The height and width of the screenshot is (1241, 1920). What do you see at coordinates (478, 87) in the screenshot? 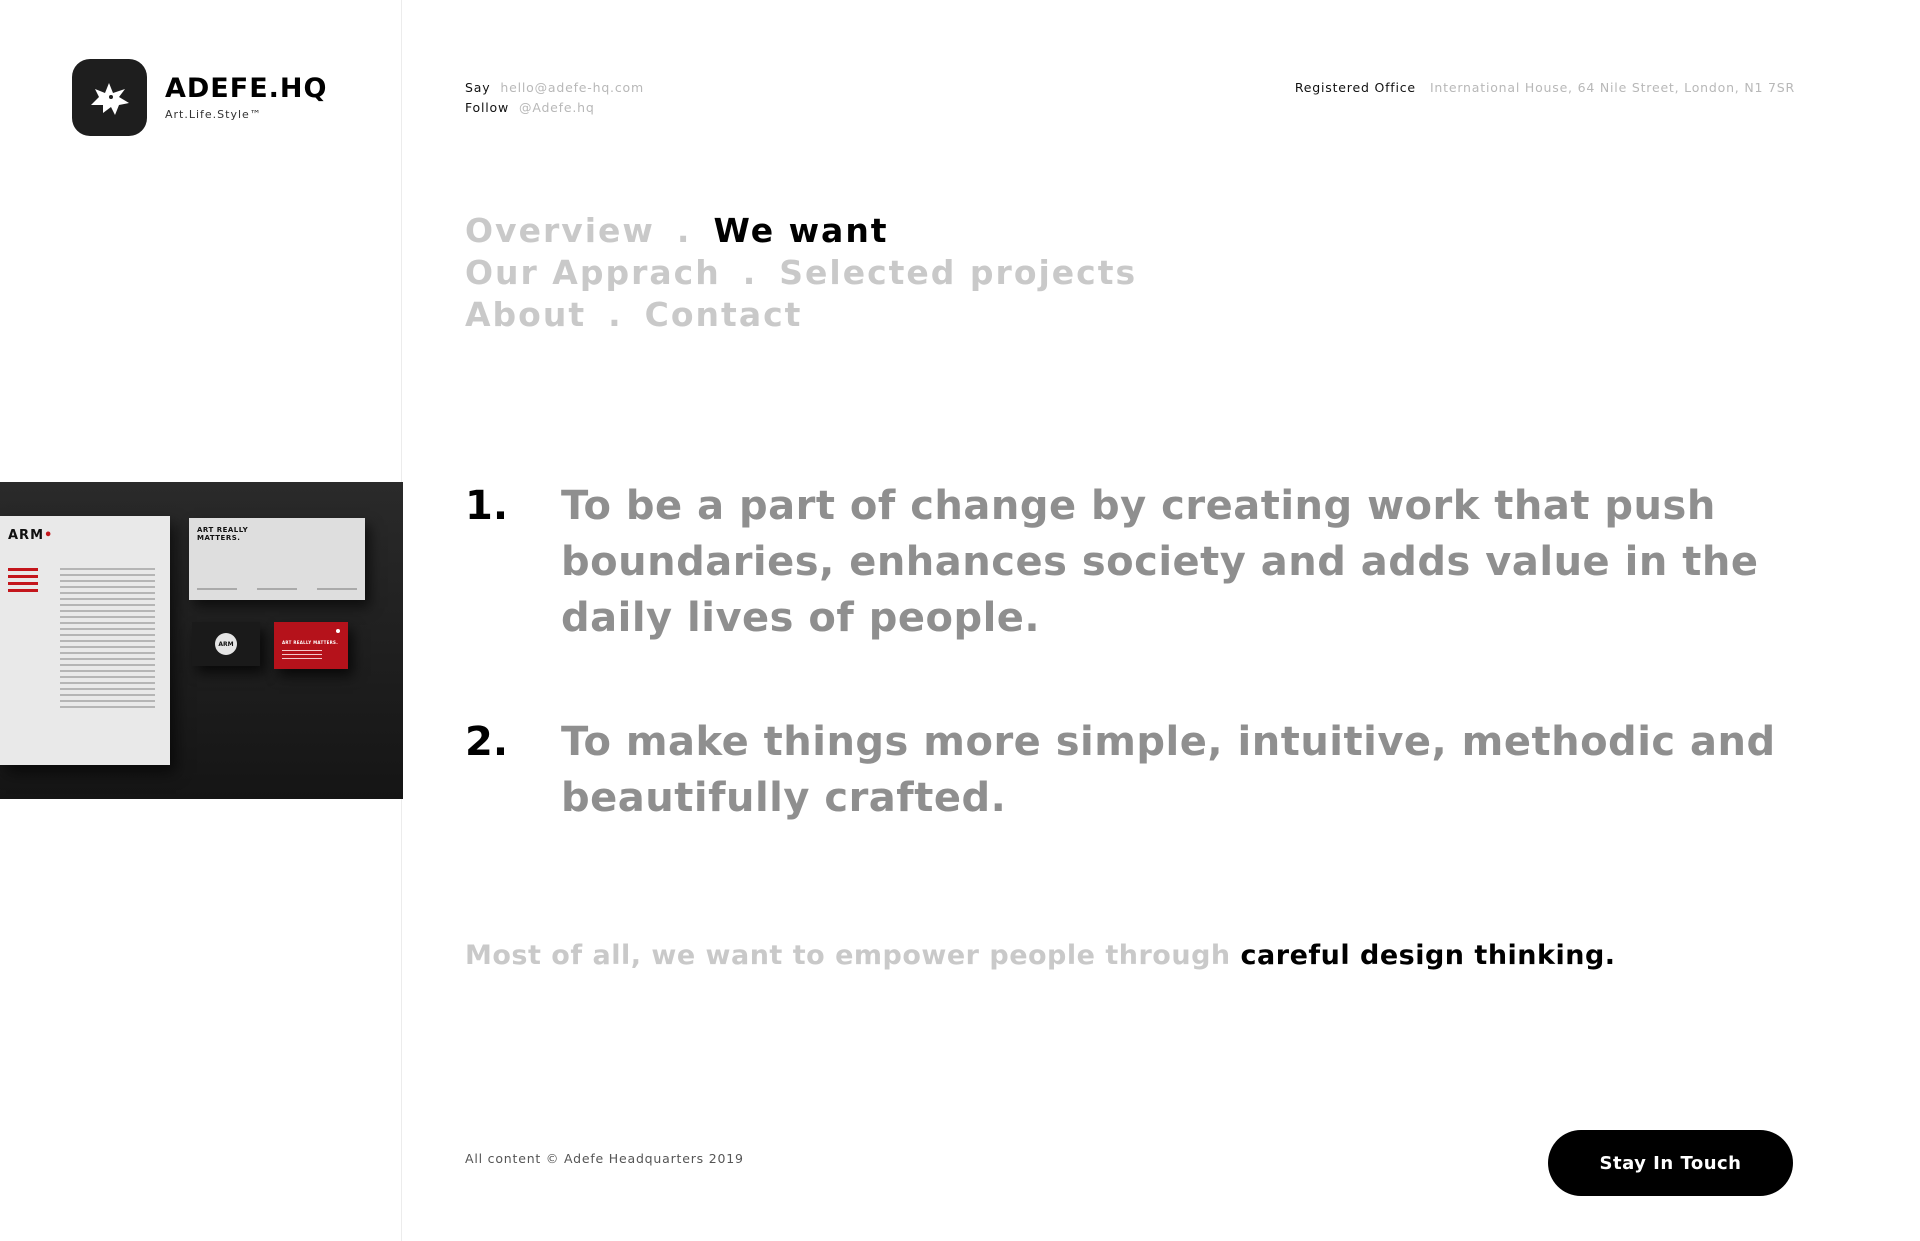
I see `say-label: Say` at bounding box center [478, 87].